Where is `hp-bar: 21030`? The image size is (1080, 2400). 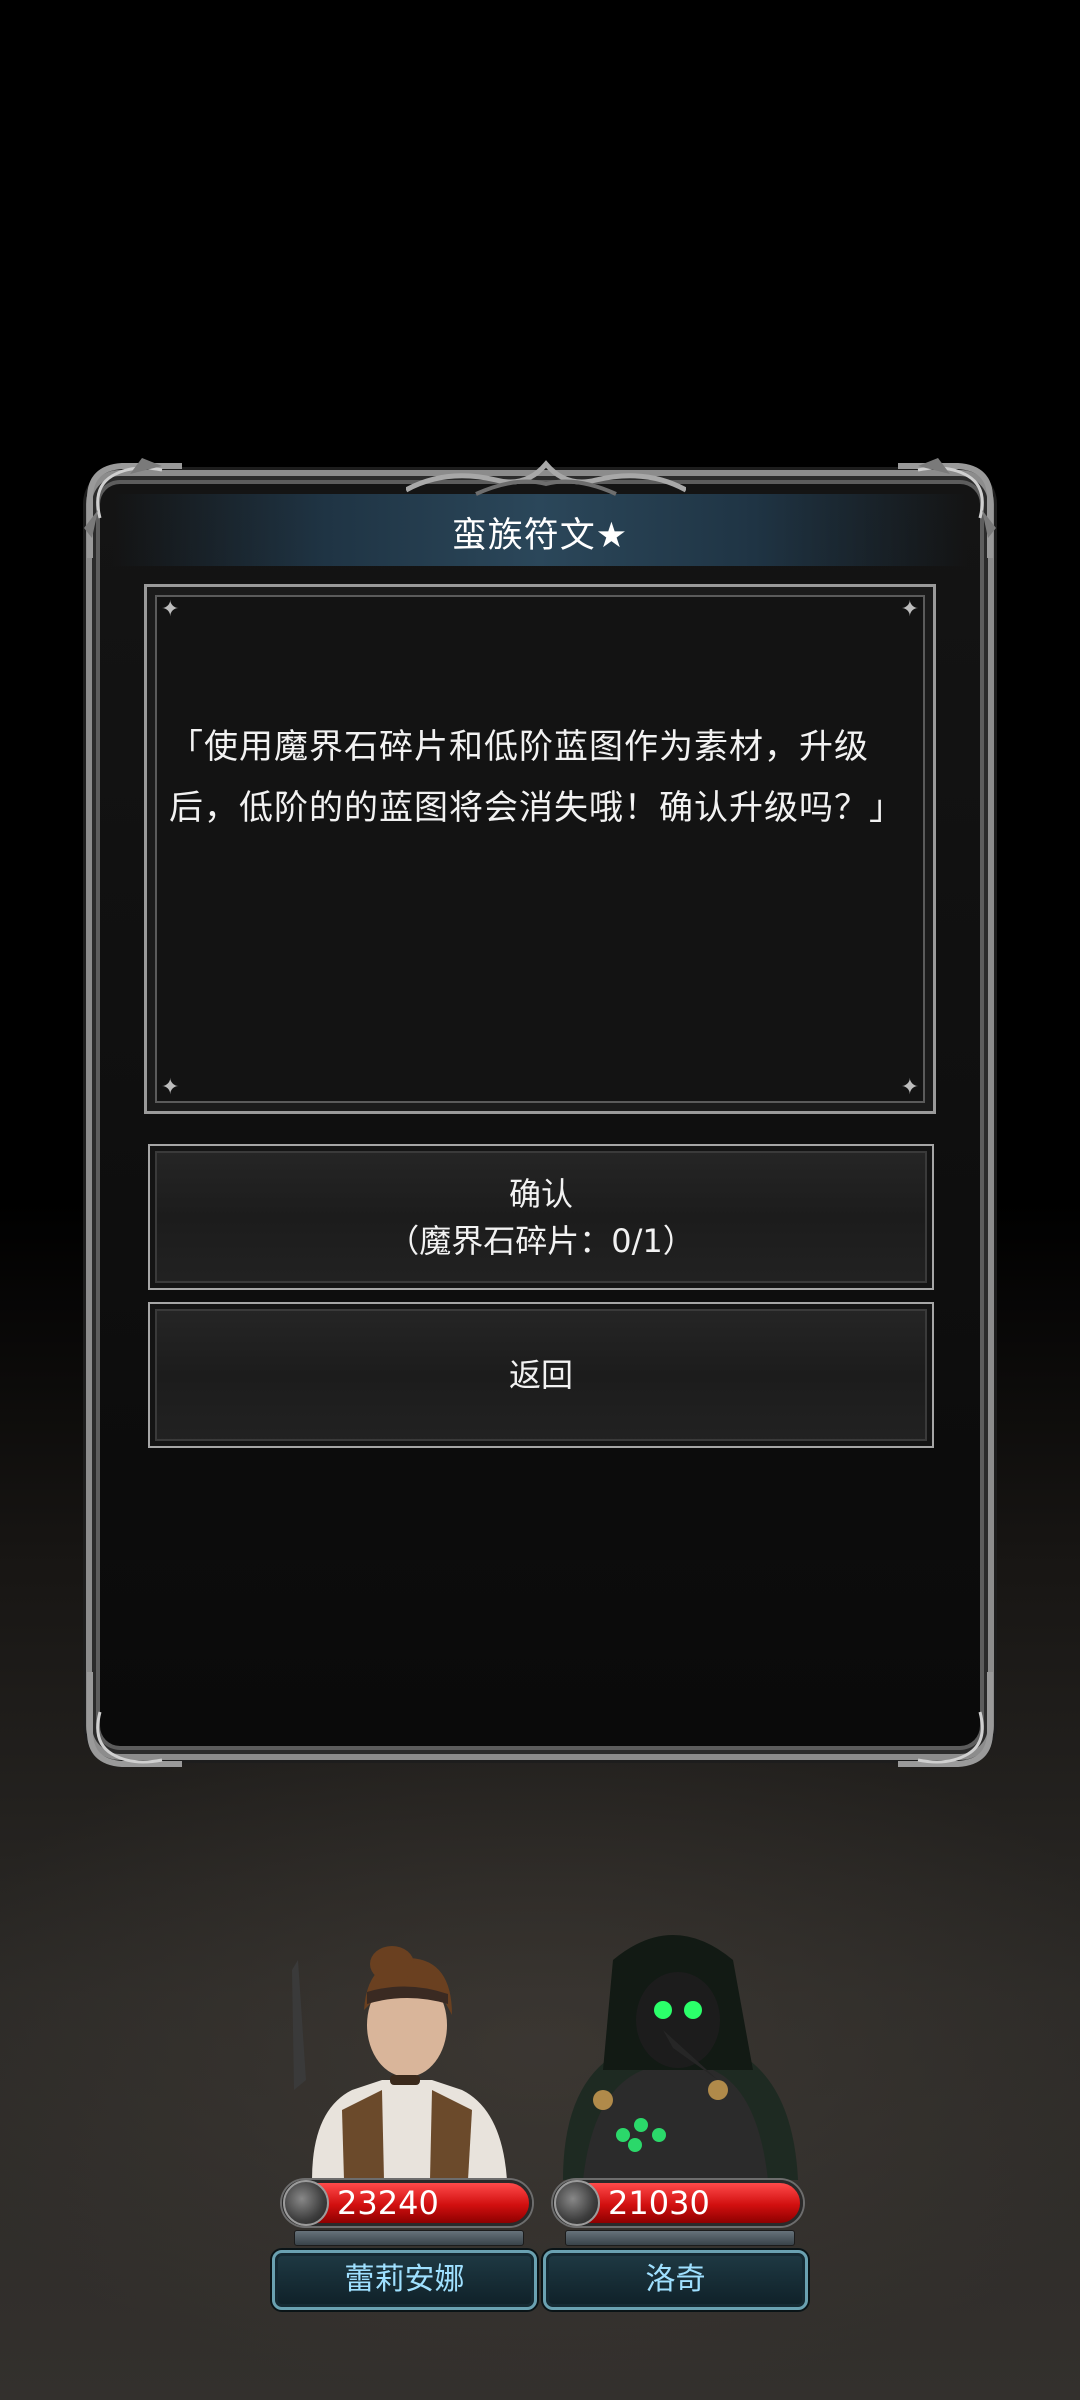 hp-bar: 21030 is located at coordinates (678, 2203).